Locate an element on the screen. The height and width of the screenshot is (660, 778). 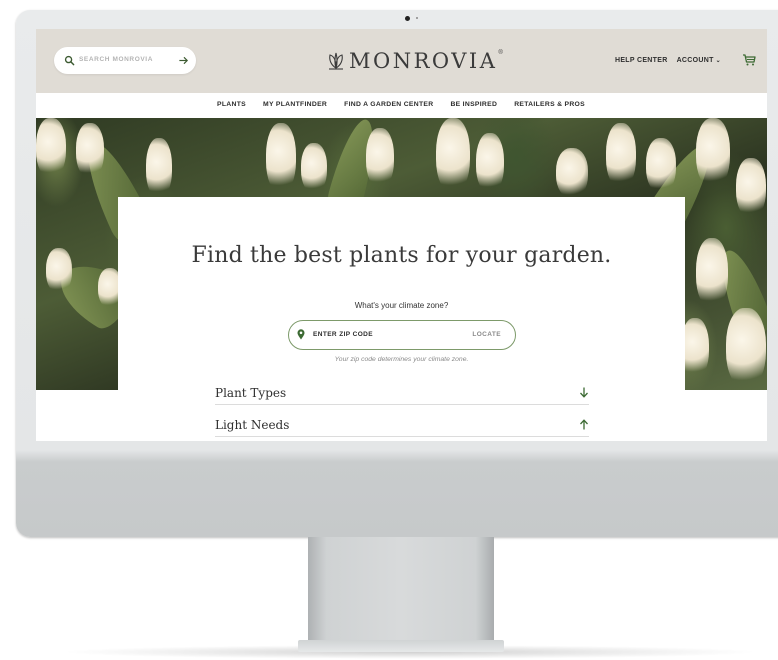
account-label: ACCOUNT is located at coordinates (695, 60).